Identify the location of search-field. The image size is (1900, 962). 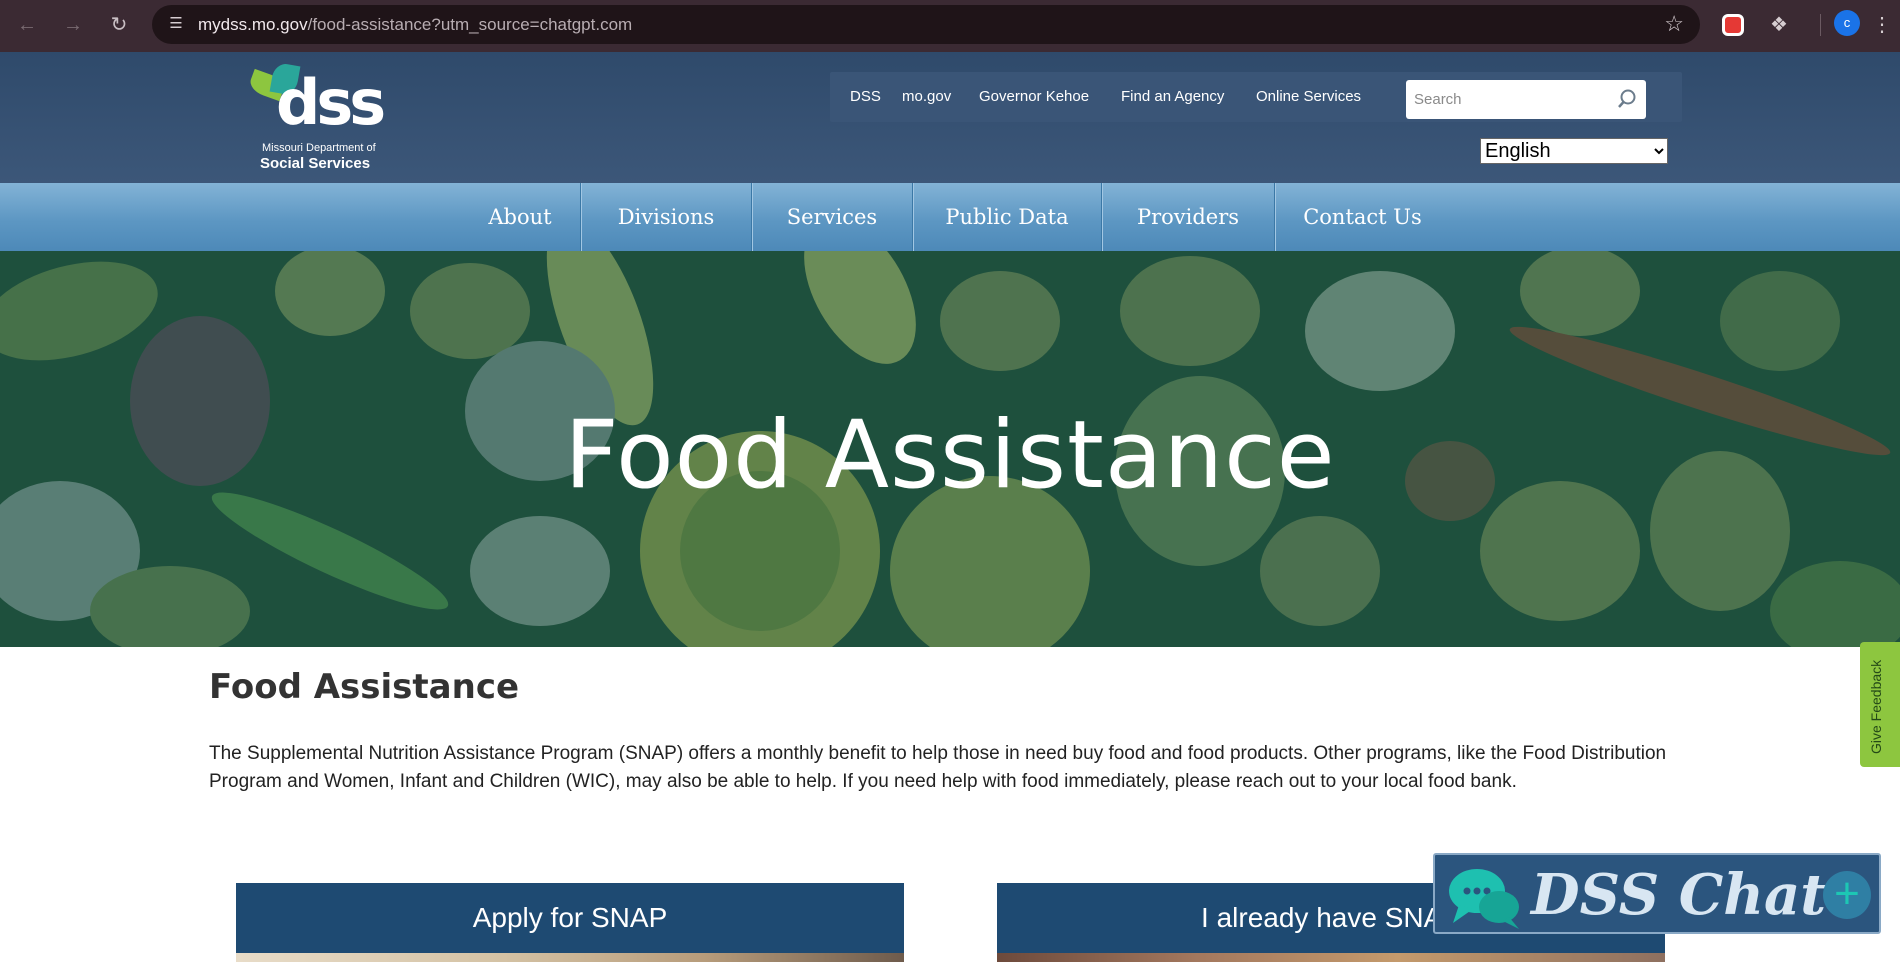
(1526, 99).